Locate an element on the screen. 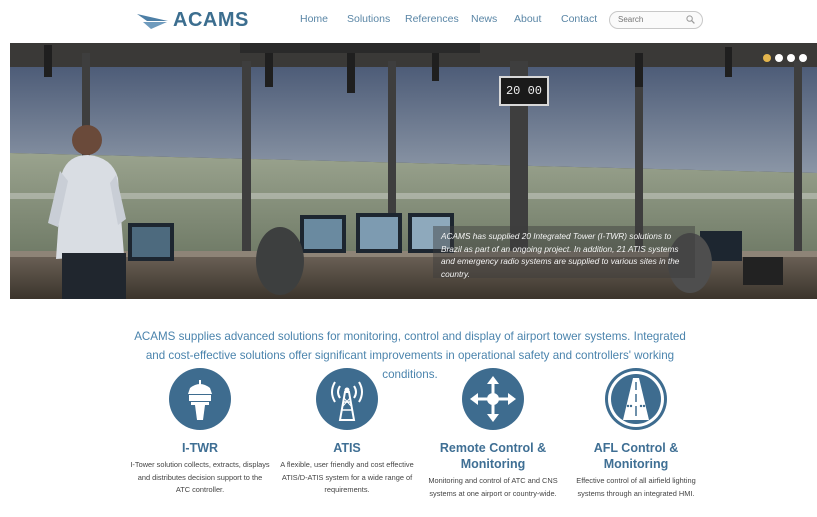  search-input is located at coordinates (650, 19).